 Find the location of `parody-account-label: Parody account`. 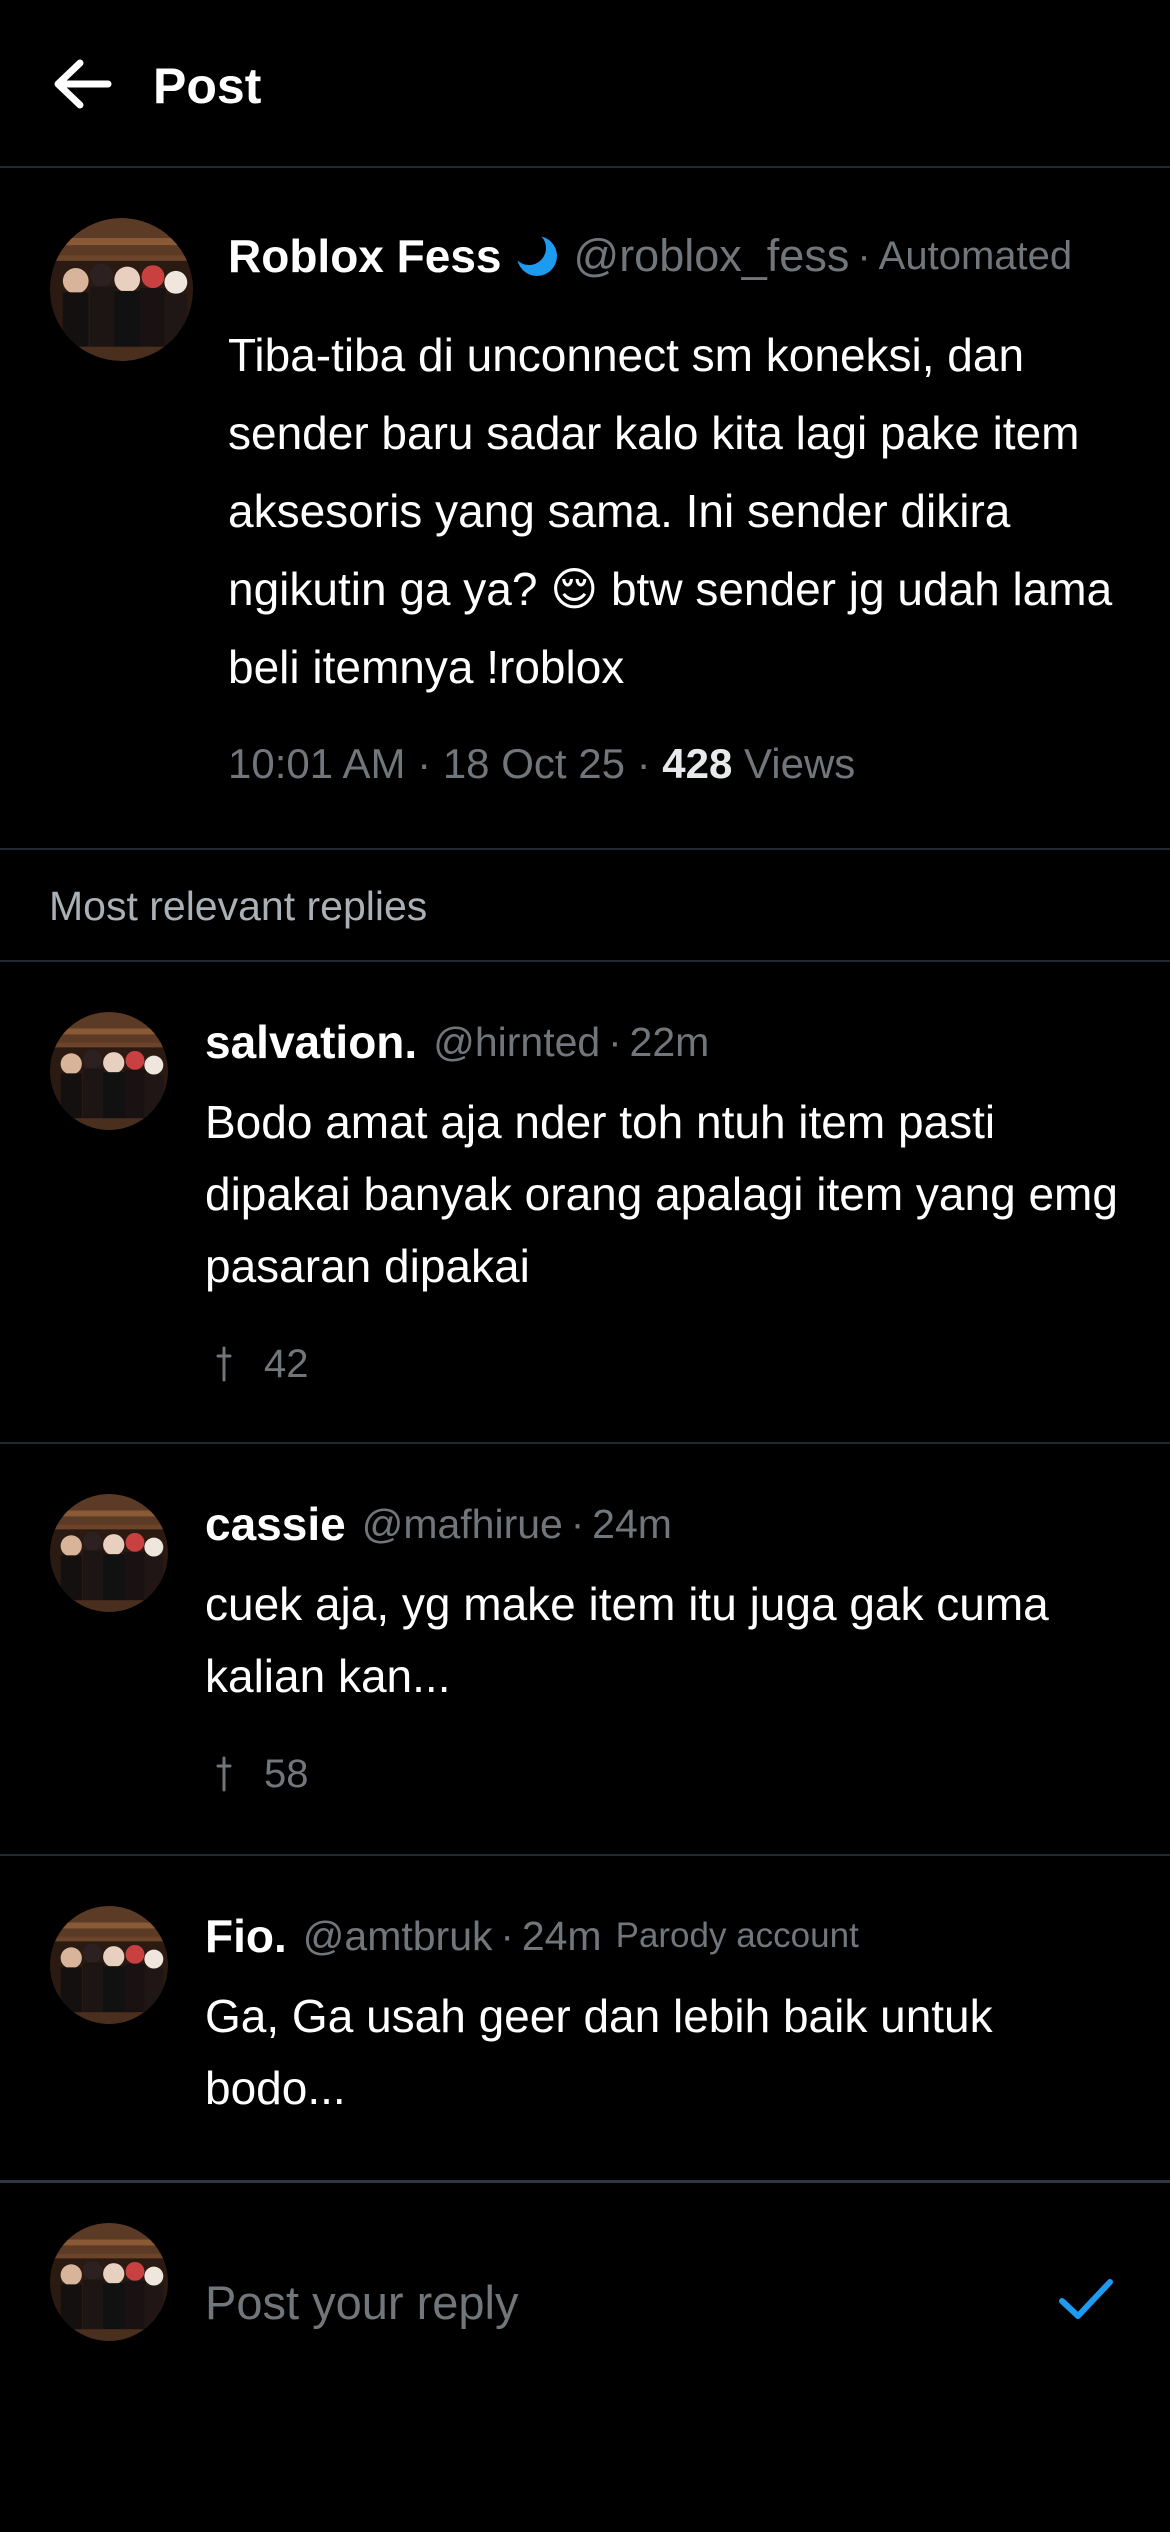

parody-account-label: Parody account is located at coordinates (737, 1935).